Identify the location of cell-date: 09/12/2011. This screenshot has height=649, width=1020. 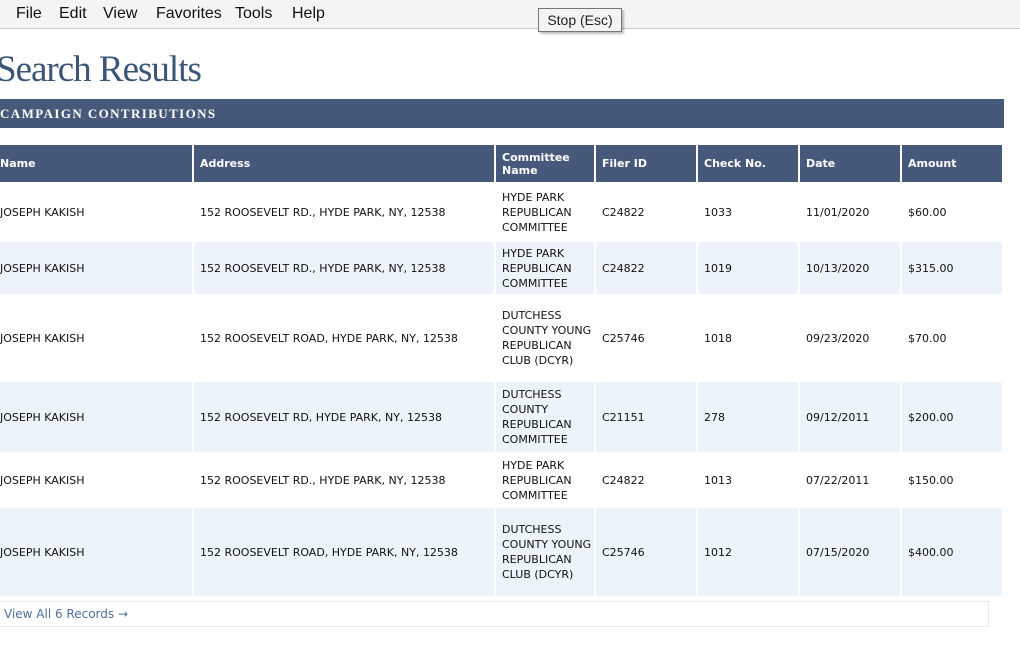
(850, 417).